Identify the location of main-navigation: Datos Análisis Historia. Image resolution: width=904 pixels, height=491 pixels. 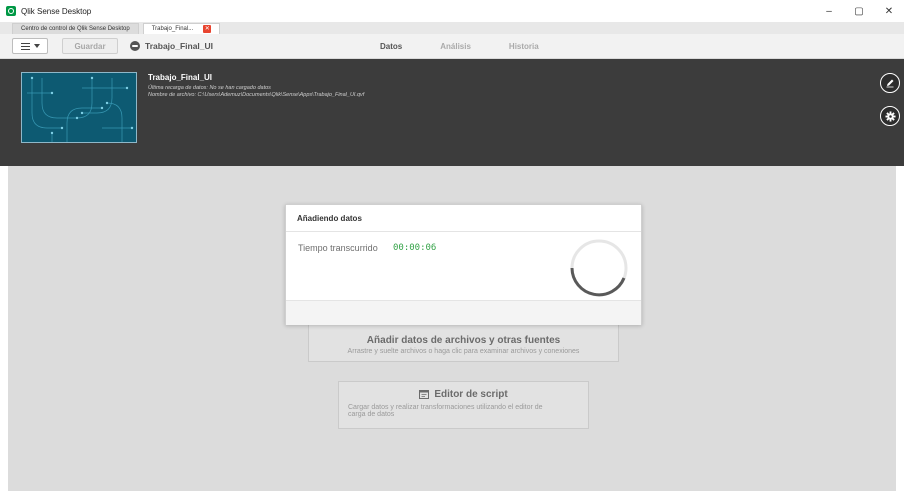
(478, 46).